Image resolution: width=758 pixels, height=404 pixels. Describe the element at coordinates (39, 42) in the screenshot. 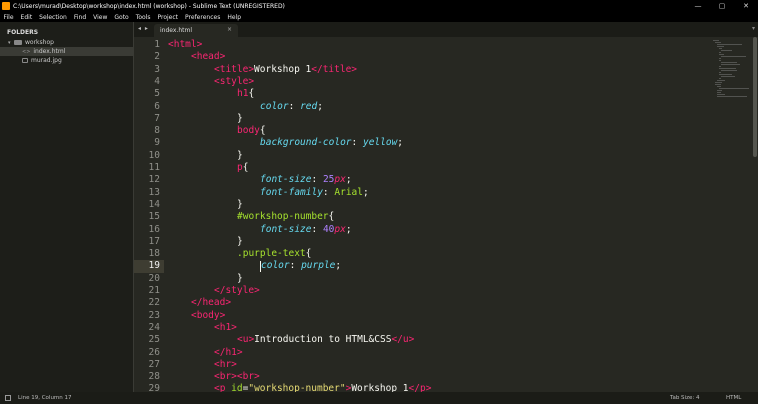

I see `folder-label: workshop` at that location.